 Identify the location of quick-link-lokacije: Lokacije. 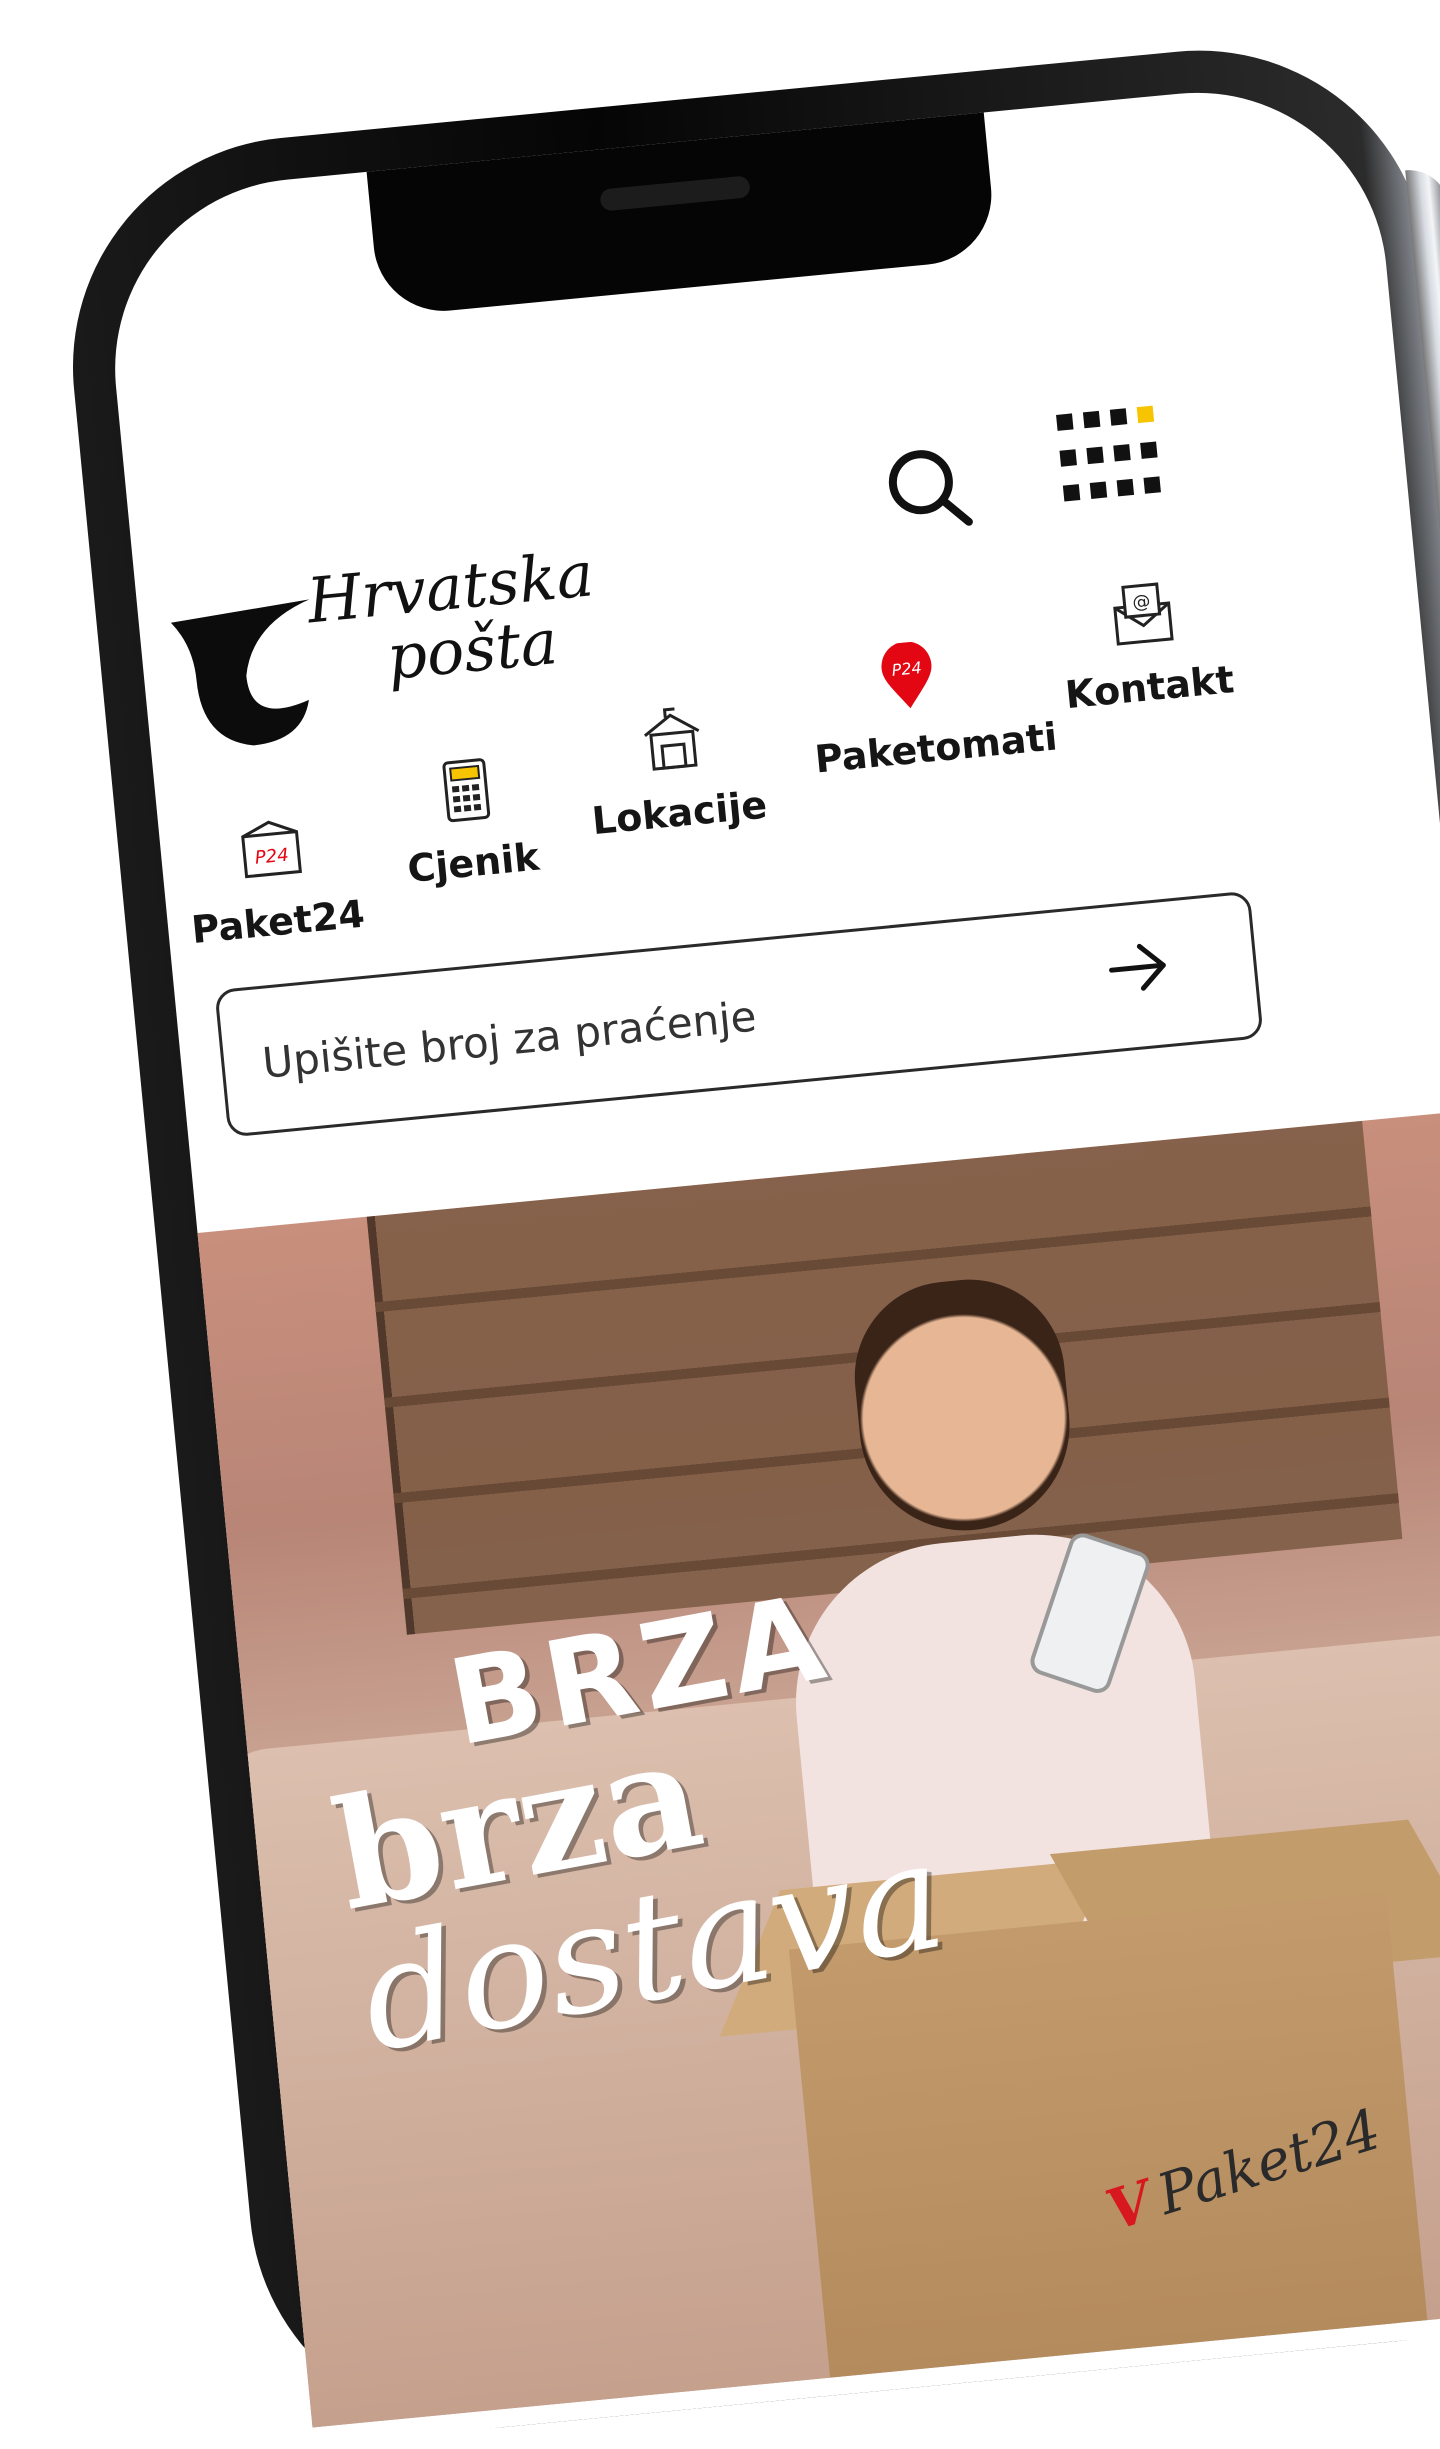
(676, 770).